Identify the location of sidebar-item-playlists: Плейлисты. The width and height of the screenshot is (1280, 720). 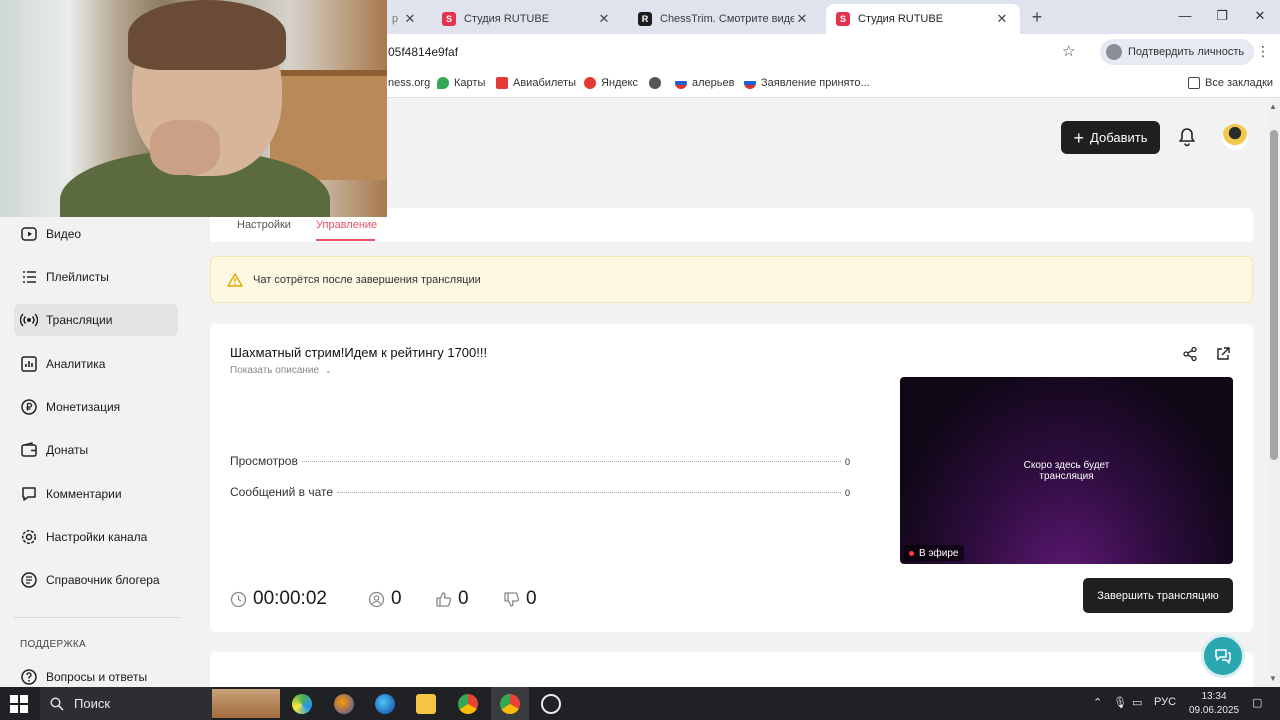
(96, 277).